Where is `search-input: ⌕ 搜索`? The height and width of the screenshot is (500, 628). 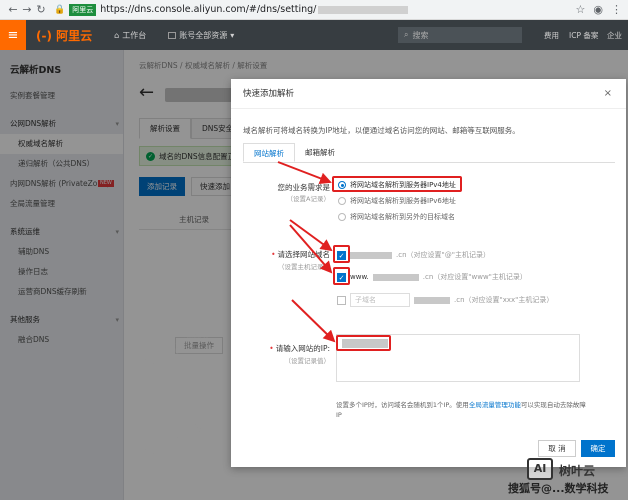 search-input: ⌕ 搜索 is located at coordinates (460, 35).